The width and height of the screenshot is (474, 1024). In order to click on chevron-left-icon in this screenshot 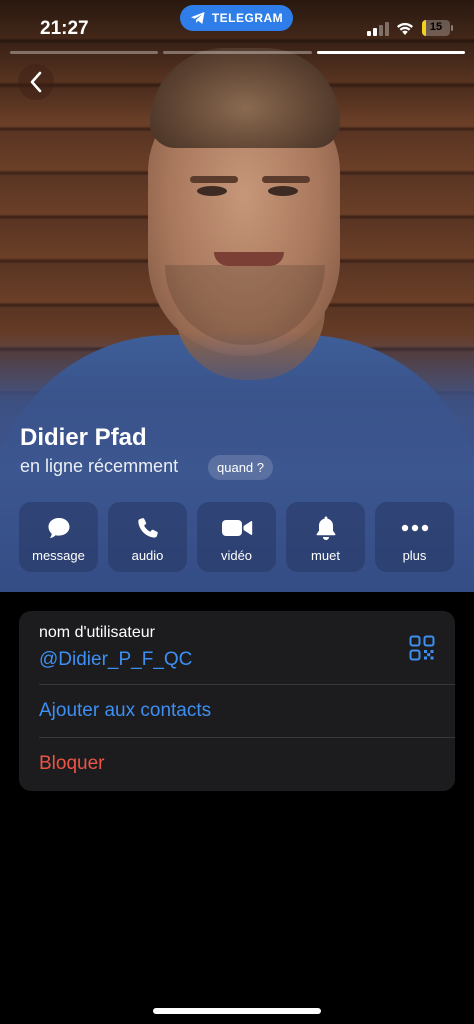, I will do `click(36, 82)`.